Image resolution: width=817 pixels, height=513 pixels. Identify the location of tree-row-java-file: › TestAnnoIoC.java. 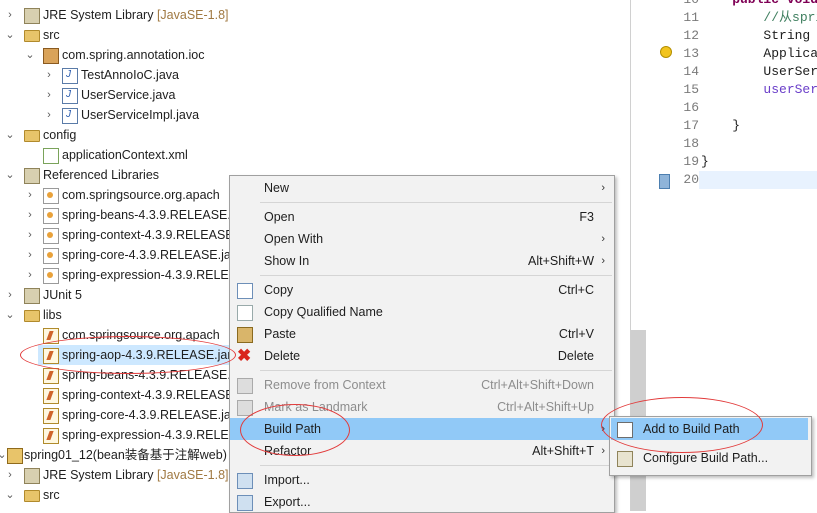
(315, 75).